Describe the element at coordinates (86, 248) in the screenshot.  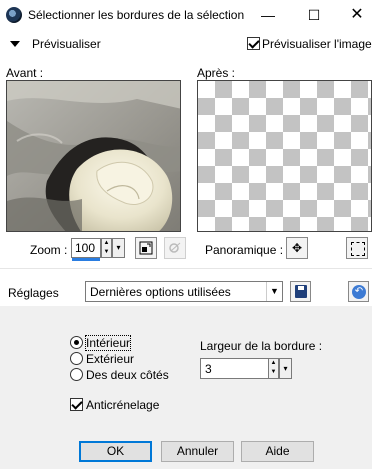
I see `zoom-input: 100` at that location.